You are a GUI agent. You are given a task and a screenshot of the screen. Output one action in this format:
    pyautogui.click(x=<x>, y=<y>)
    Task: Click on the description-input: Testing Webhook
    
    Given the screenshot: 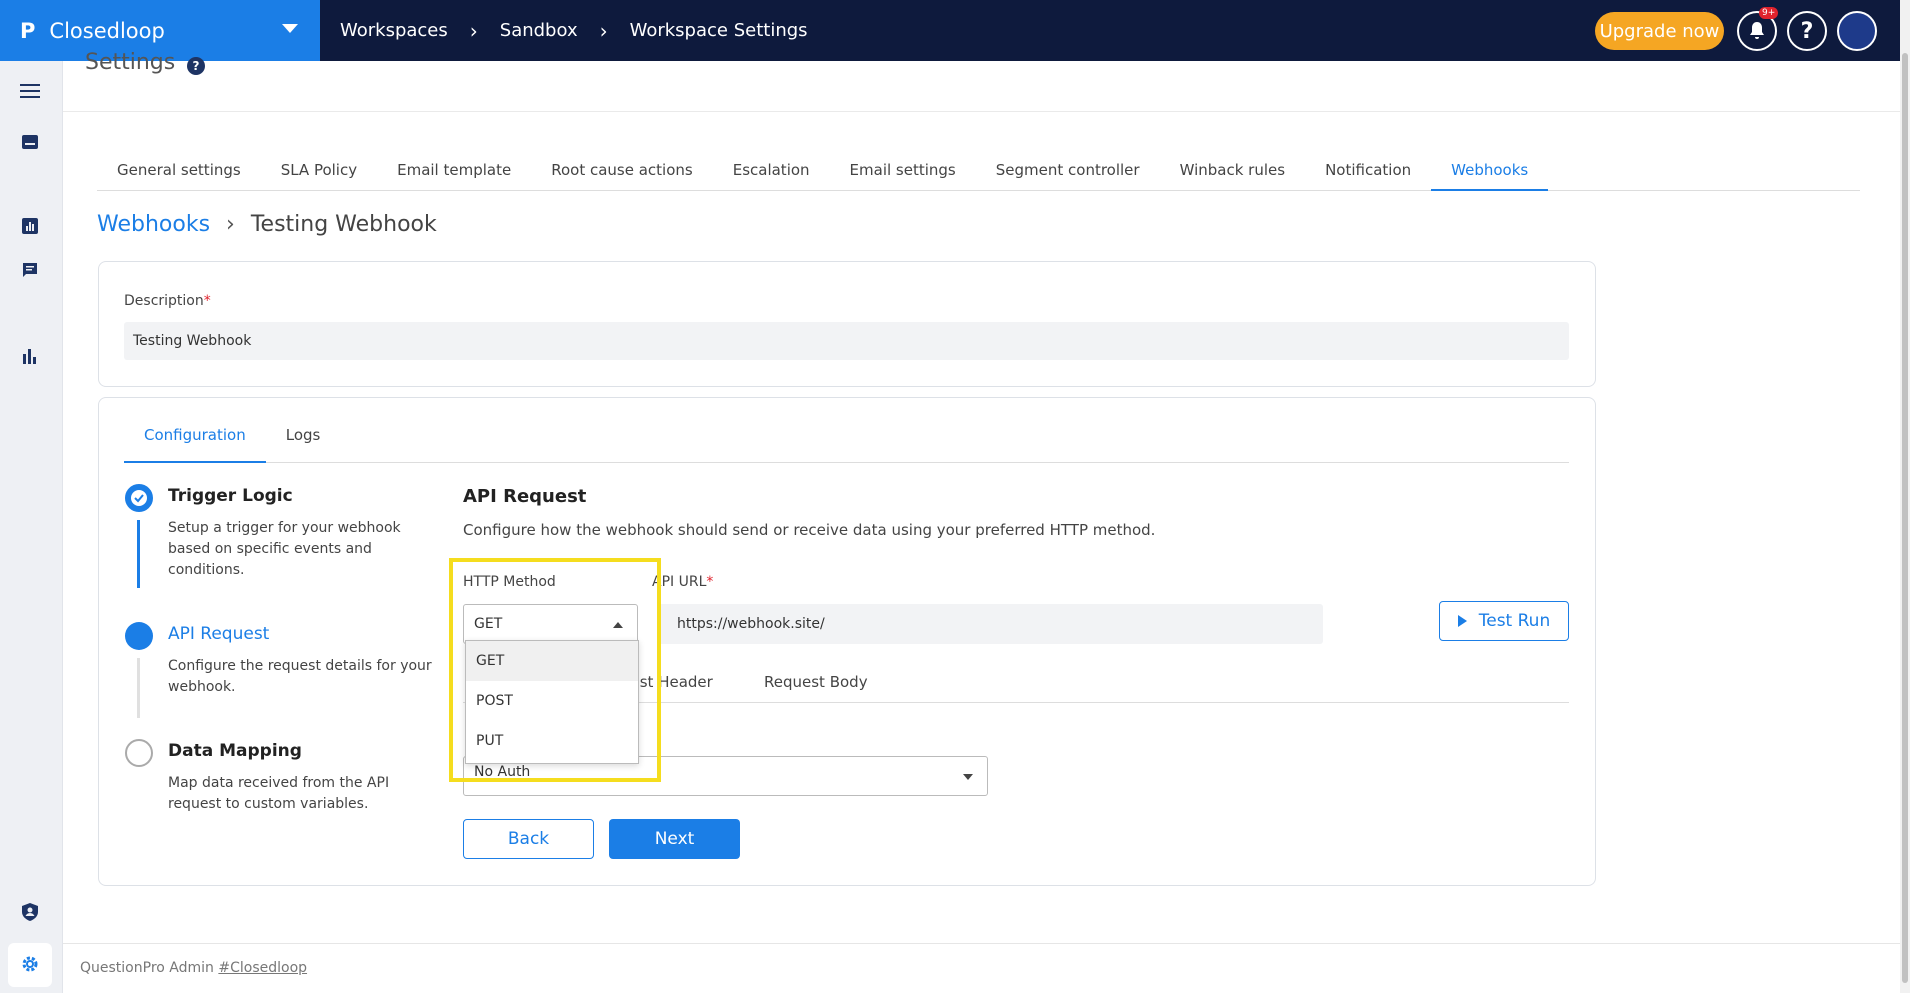 What is the action you would take?
    pyautogui.click(x=846, y=341)
    